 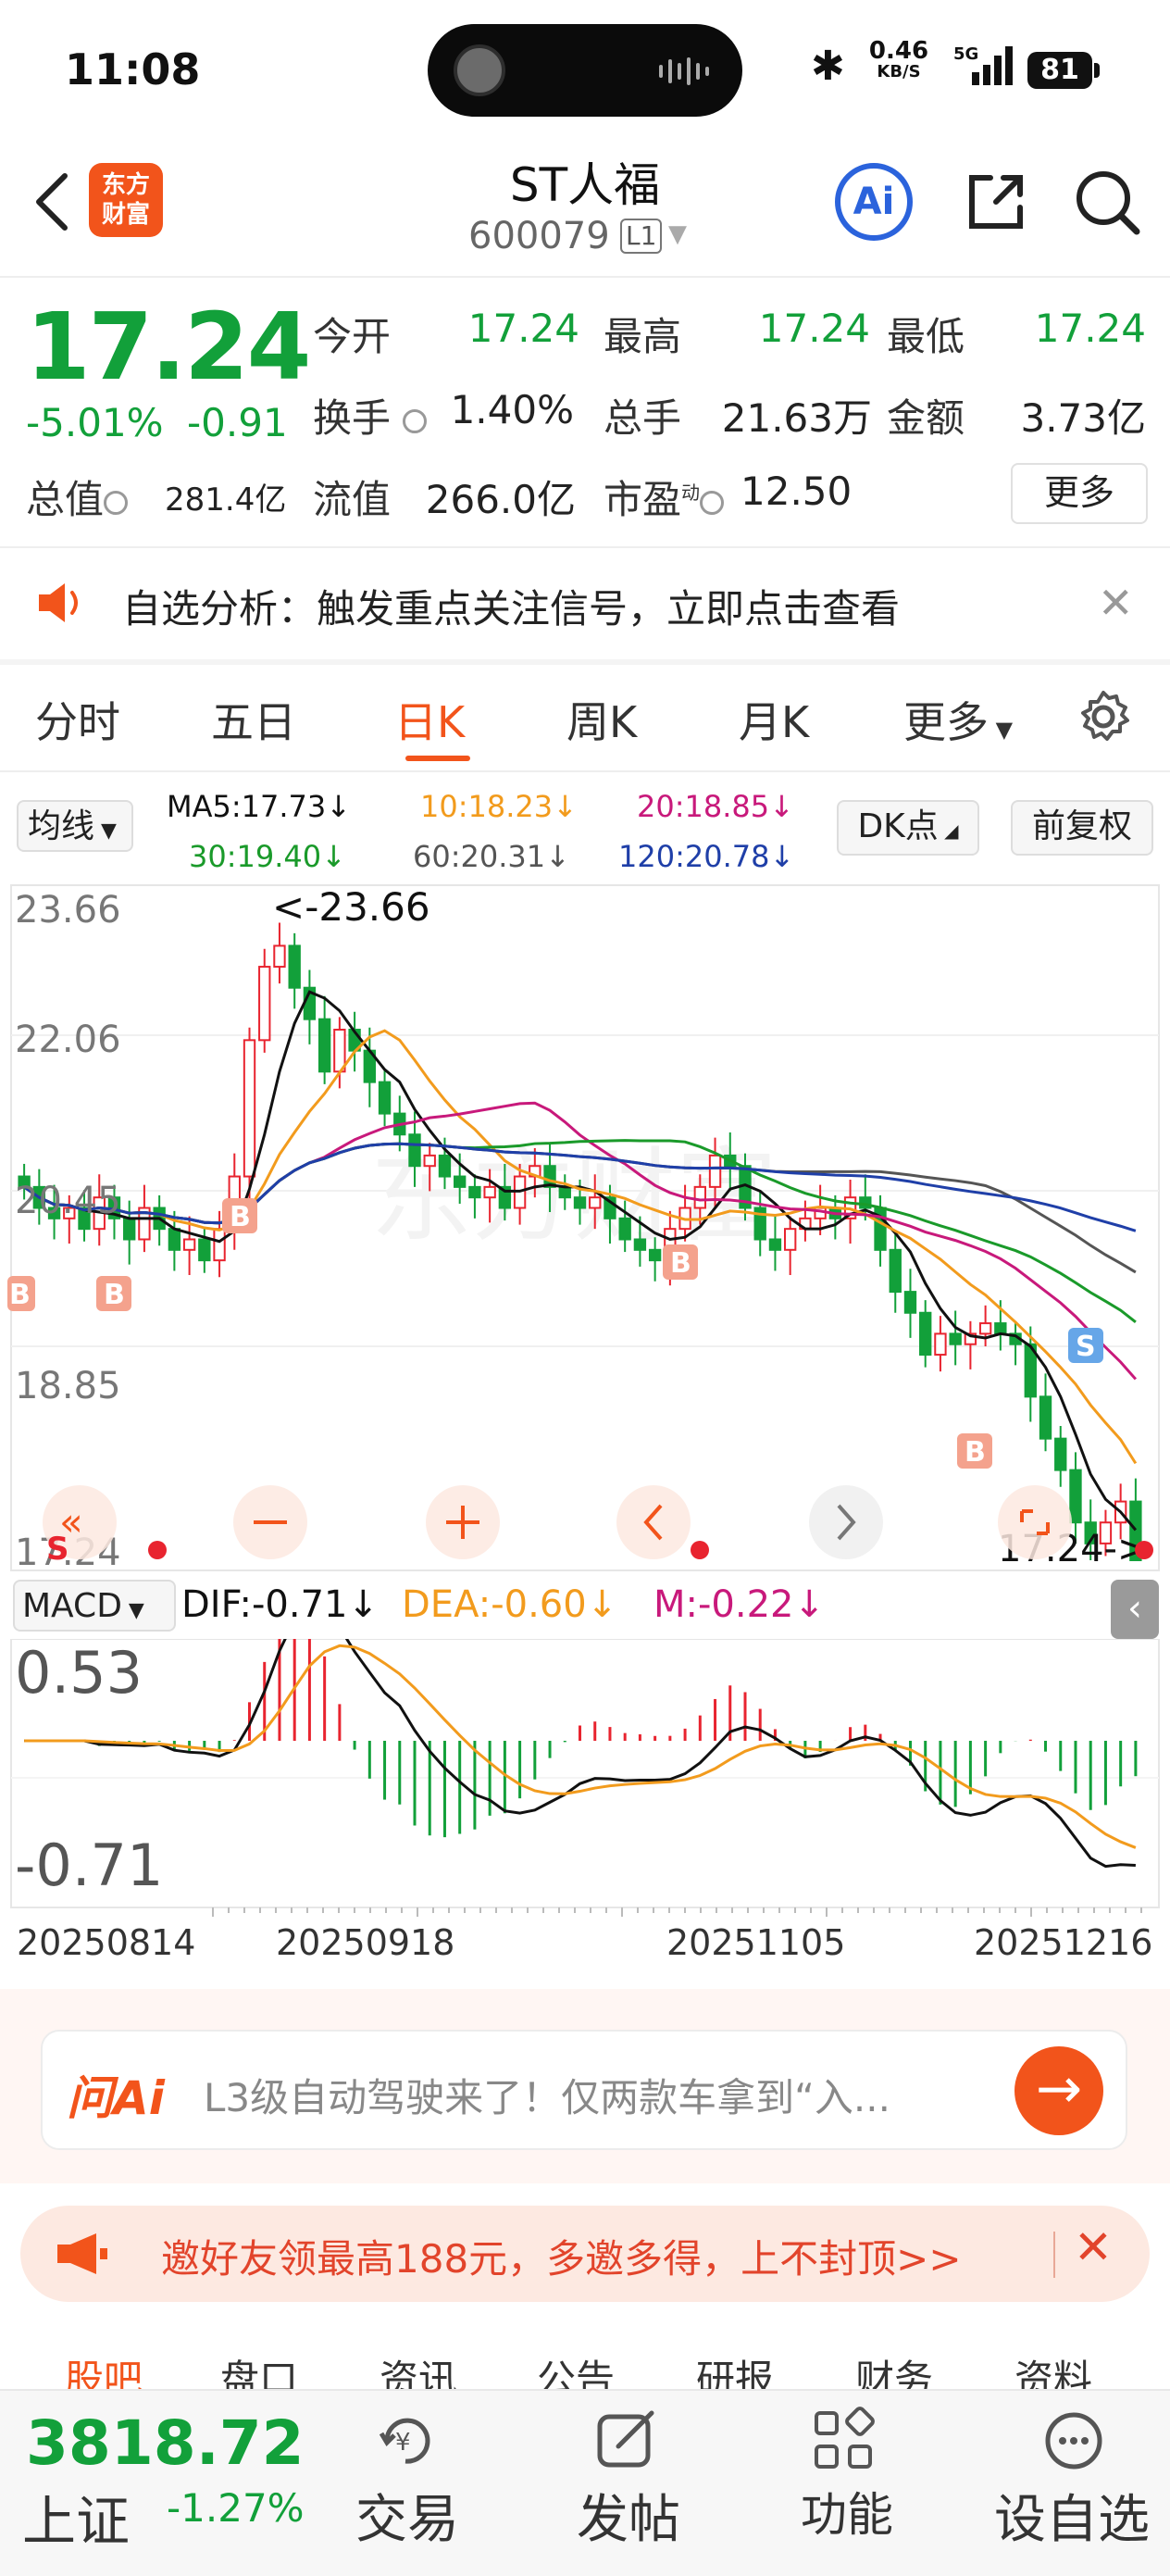 I want to click on tab-day-k: 日K, so click(x=429, y=719).